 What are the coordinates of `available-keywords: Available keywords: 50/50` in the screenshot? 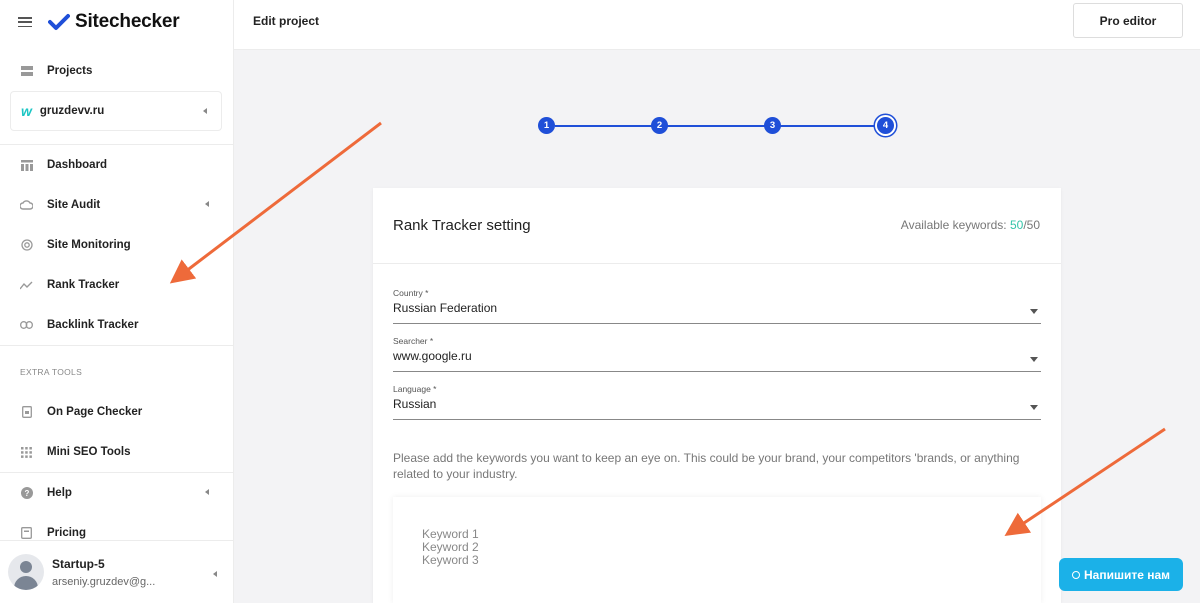 It's located at (970, 225).